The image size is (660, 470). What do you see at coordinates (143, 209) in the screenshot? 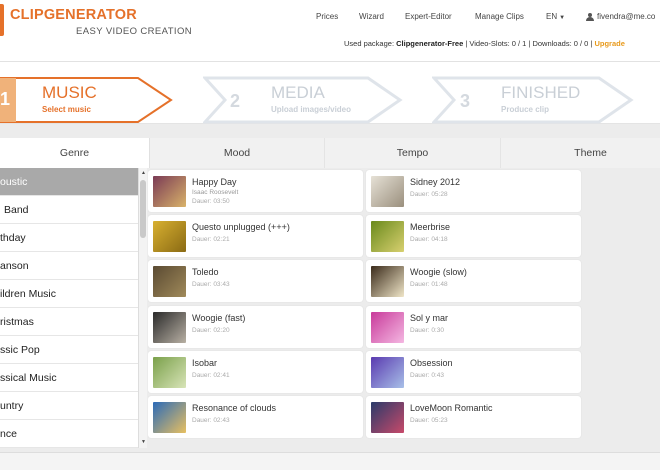
I see `scroll-thumb` at bounding box center [143, 209].